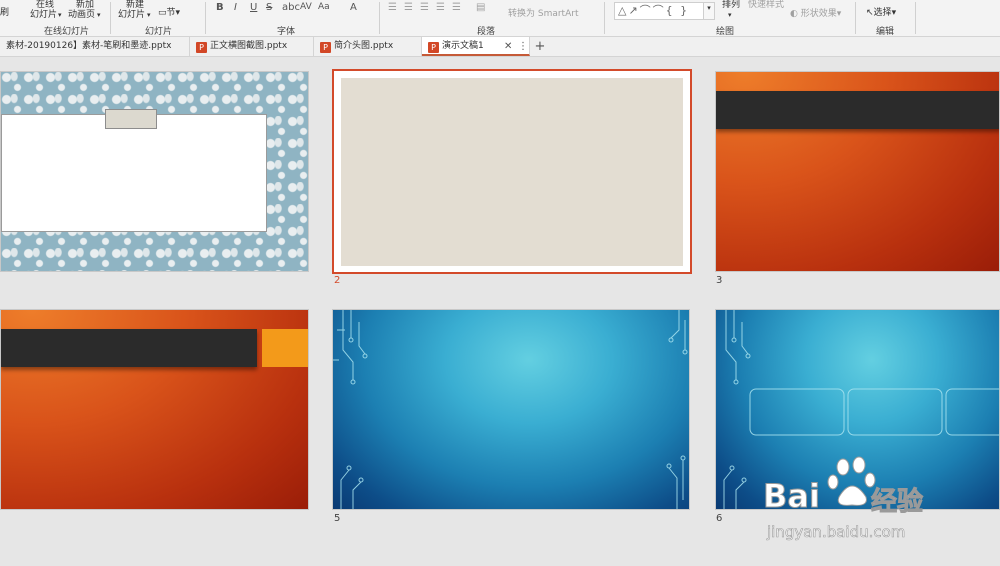 Image resolution: width=1000 pixels, height=566 pixels. Describe the element at coordinates (897, 502) in the screenshot. I see `watermark-brand-suffix: 经验` at that location.